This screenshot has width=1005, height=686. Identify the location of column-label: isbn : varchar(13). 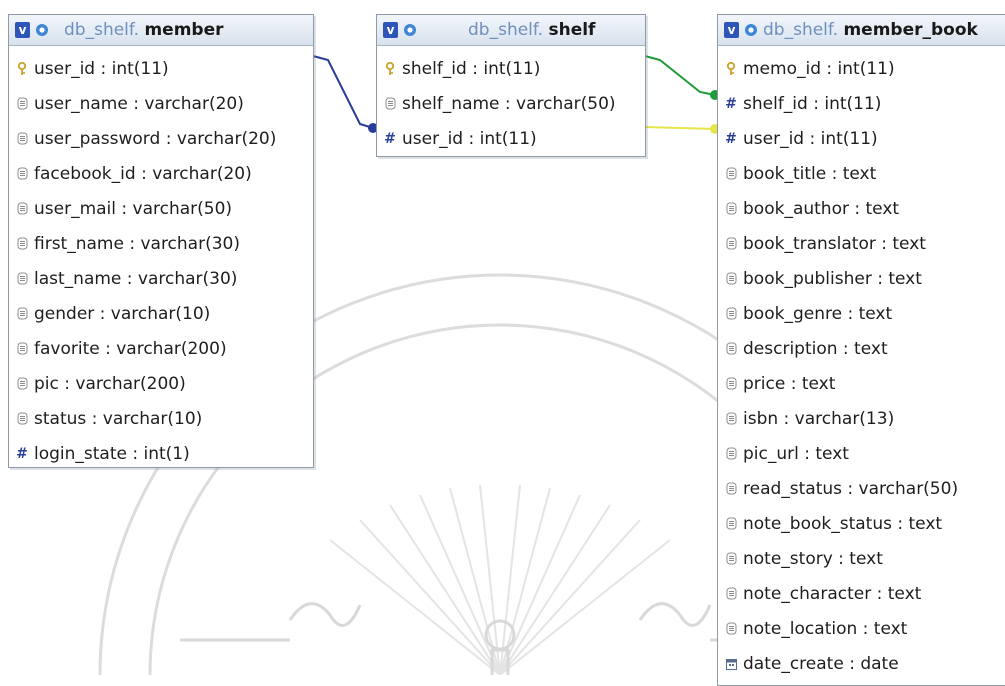
(819, 418).